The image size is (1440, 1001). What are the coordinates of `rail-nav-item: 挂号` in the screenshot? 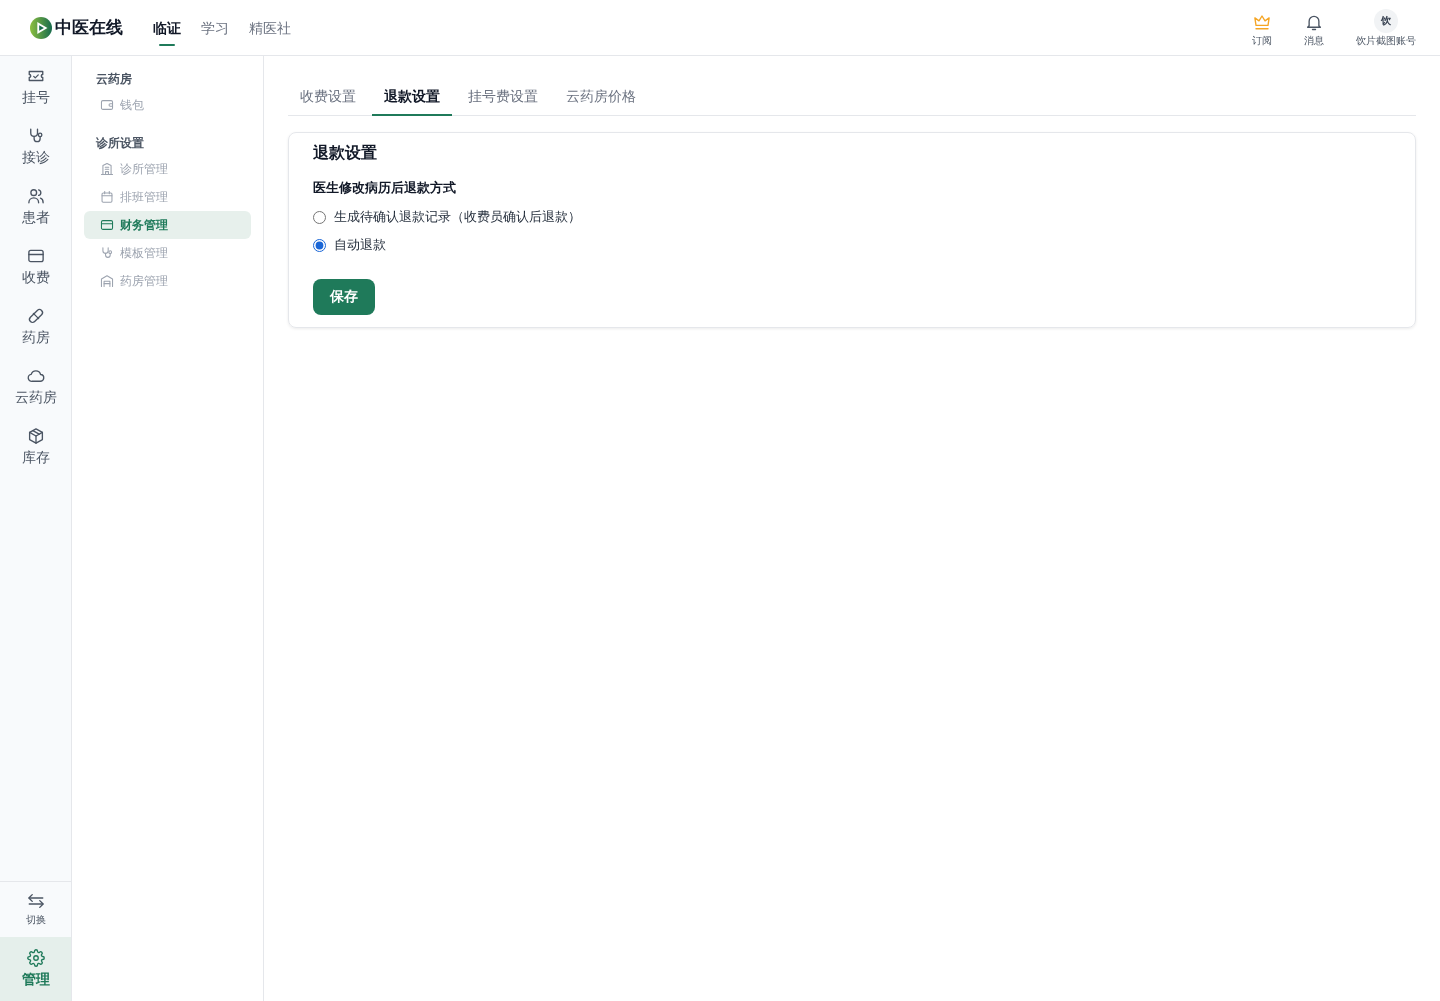 It's located at (35, 87).